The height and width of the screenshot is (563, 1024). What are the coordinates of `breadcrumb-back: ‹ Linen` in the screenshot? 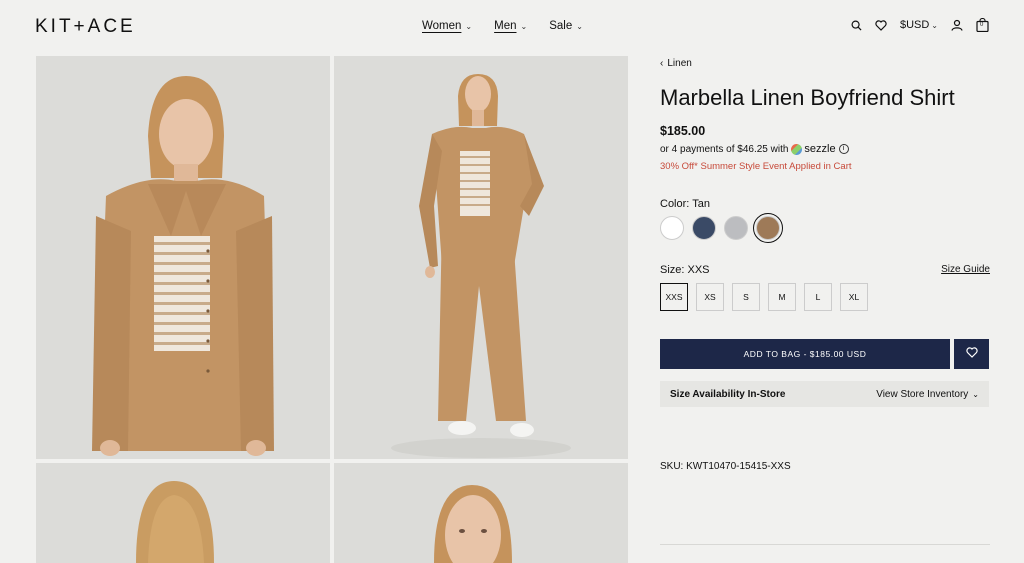 It's located at (825, 63).